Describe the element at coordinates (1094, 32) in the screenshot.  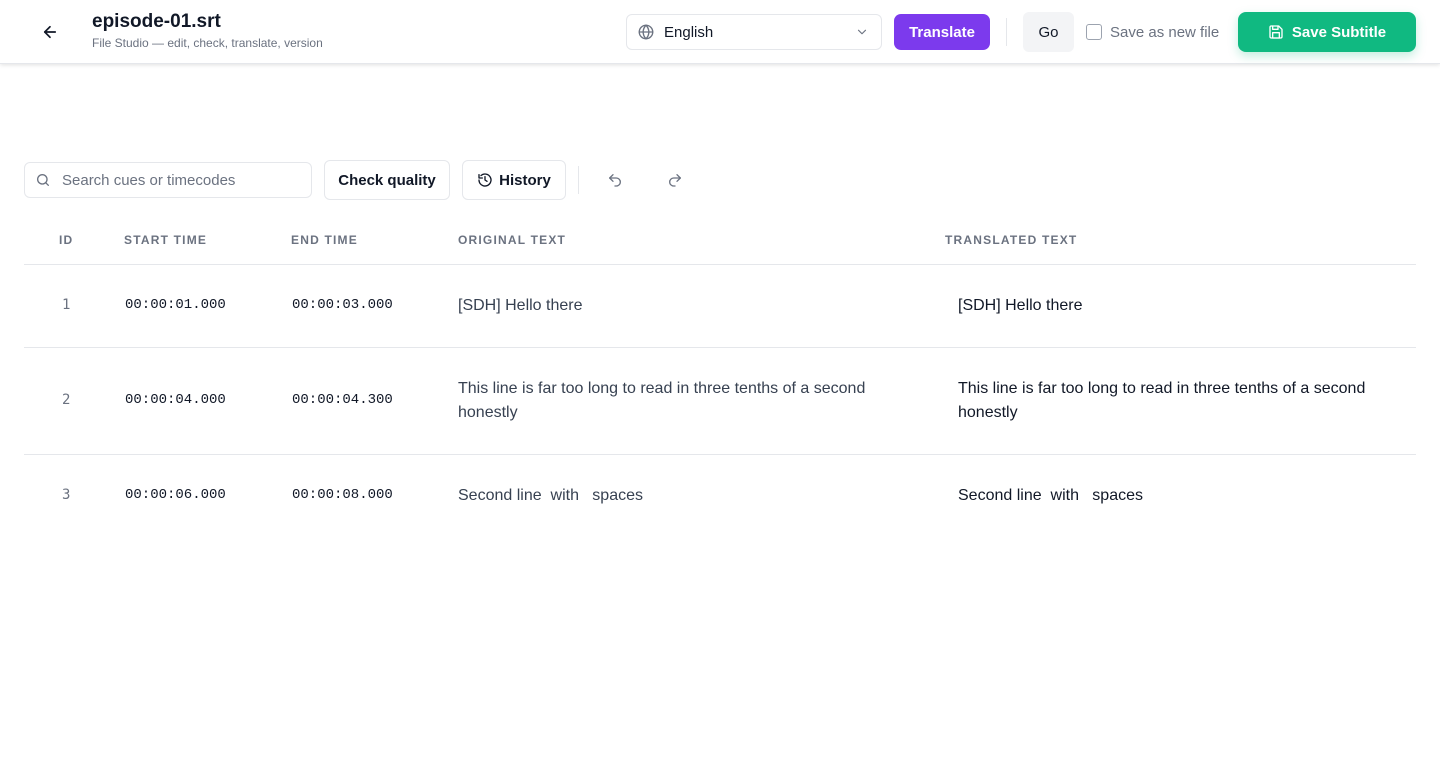
I see `save-as-new-file-checkbox` at that location.